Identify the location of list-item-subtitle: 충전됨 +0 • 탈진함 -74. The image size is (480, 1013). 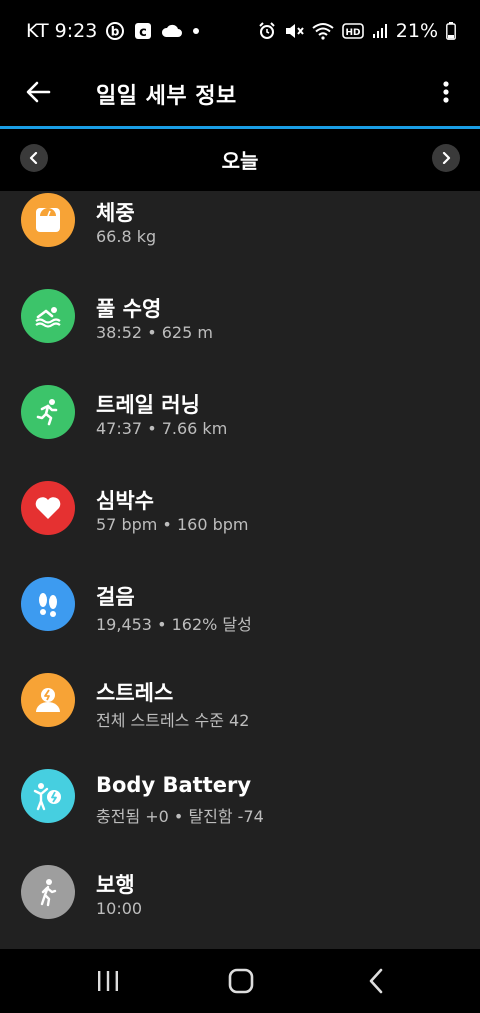
(180, 816).